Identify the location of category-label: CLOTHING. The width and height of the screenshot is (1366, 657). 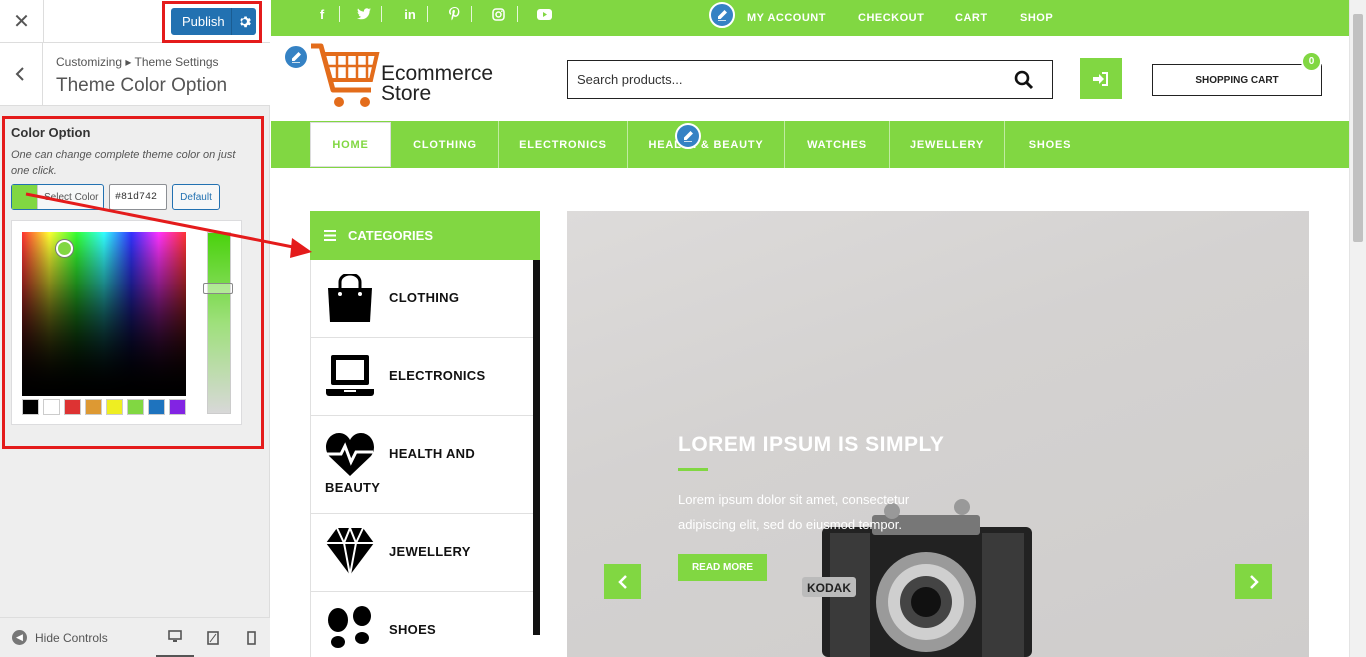
(424, 297).